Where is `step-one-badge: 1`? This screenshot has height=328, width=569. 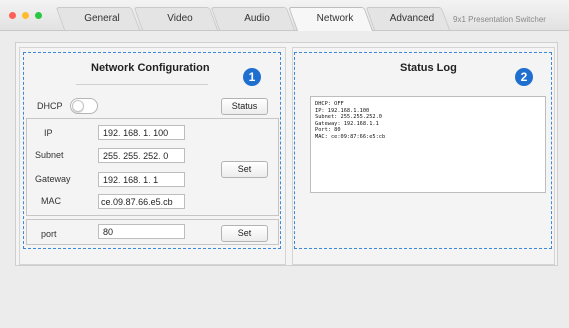
step-one-badge: 1 is located at coordinates (252, 77).